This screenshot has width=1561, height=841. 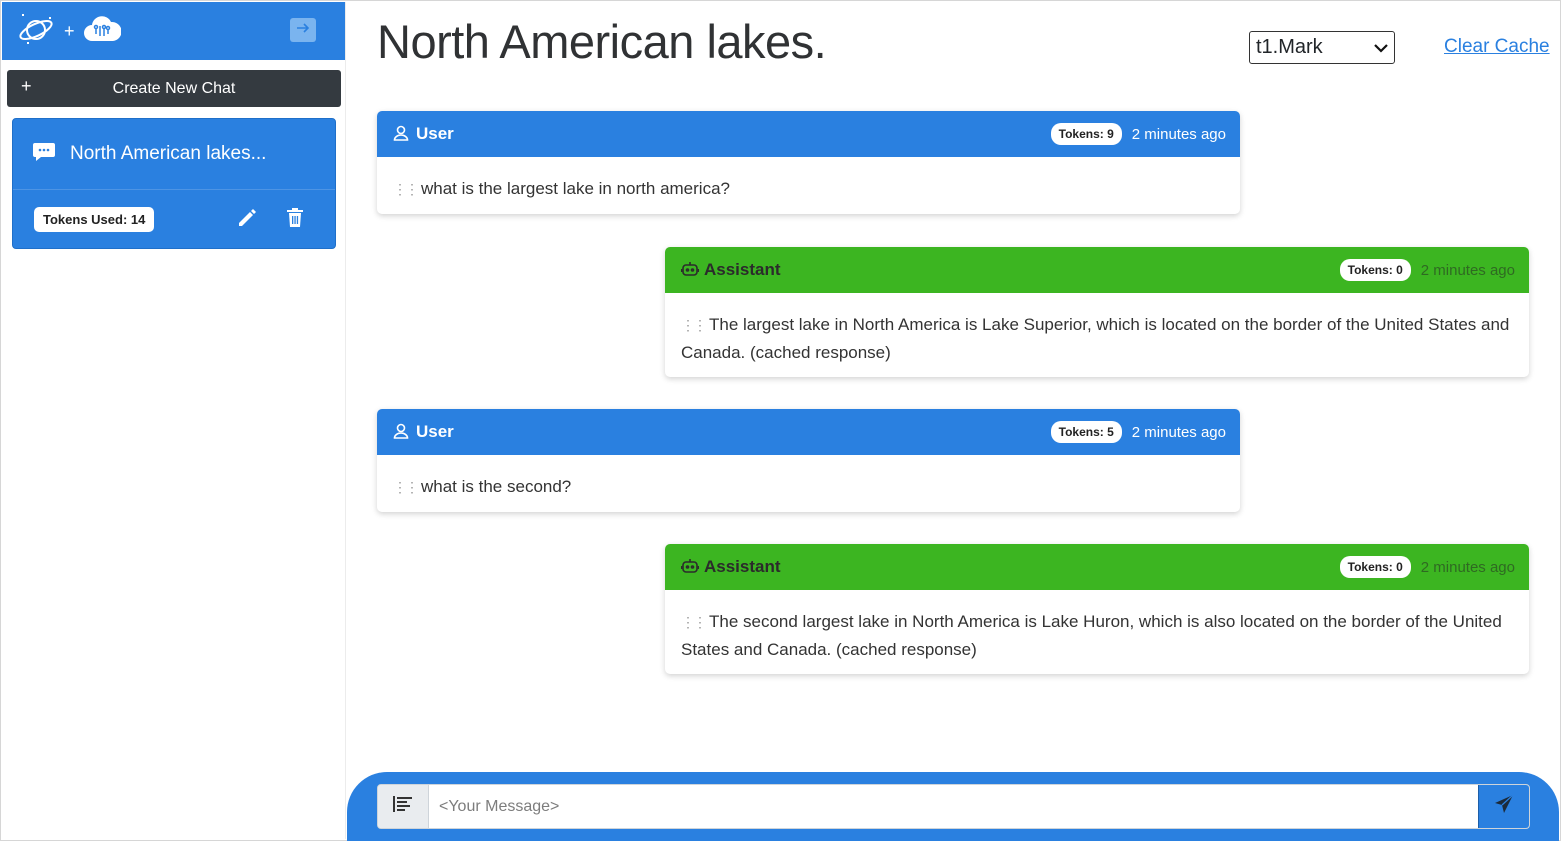 I want to click on text-format-button, so click(x=403, y=806).